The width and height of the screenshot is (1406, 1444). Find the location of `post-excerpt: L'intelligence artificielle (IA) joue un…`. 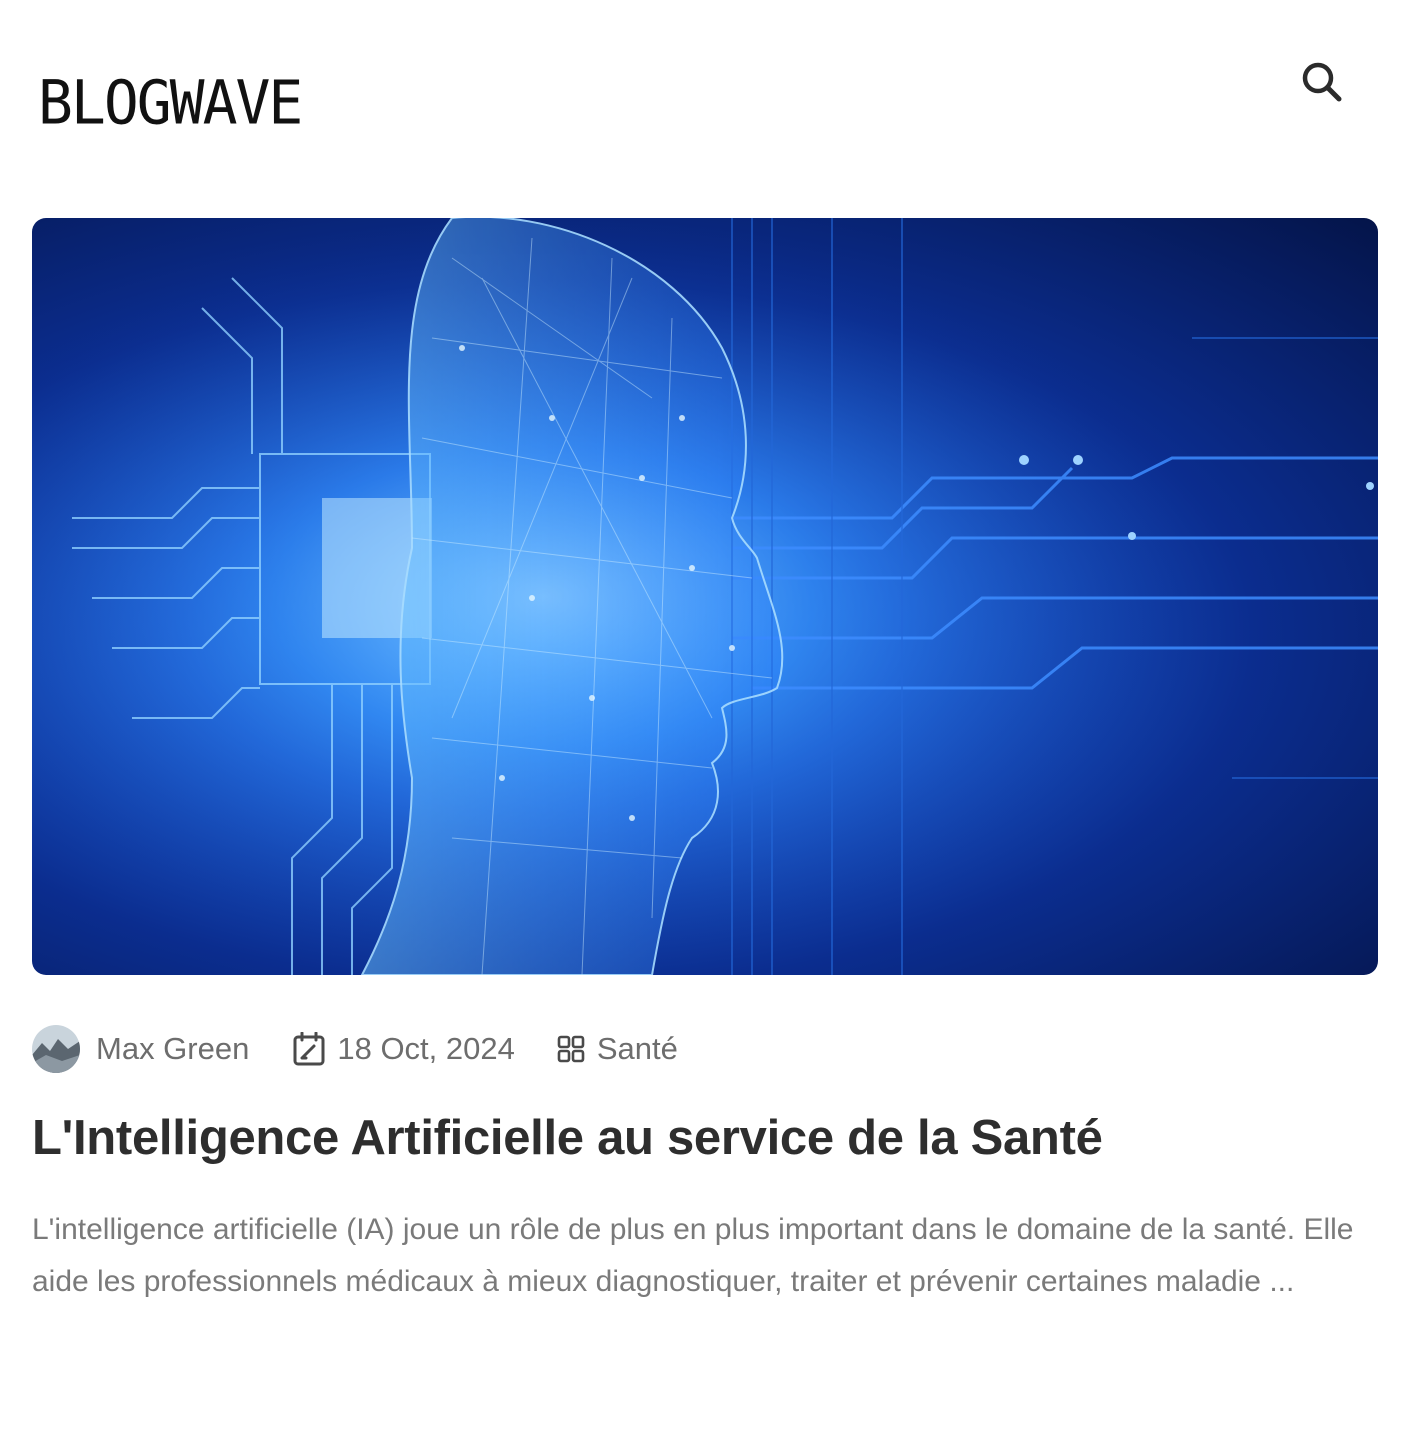

post-excerpt: L'intelligence artificielle (IA) joue un… is located at coordinates (693, 1255).